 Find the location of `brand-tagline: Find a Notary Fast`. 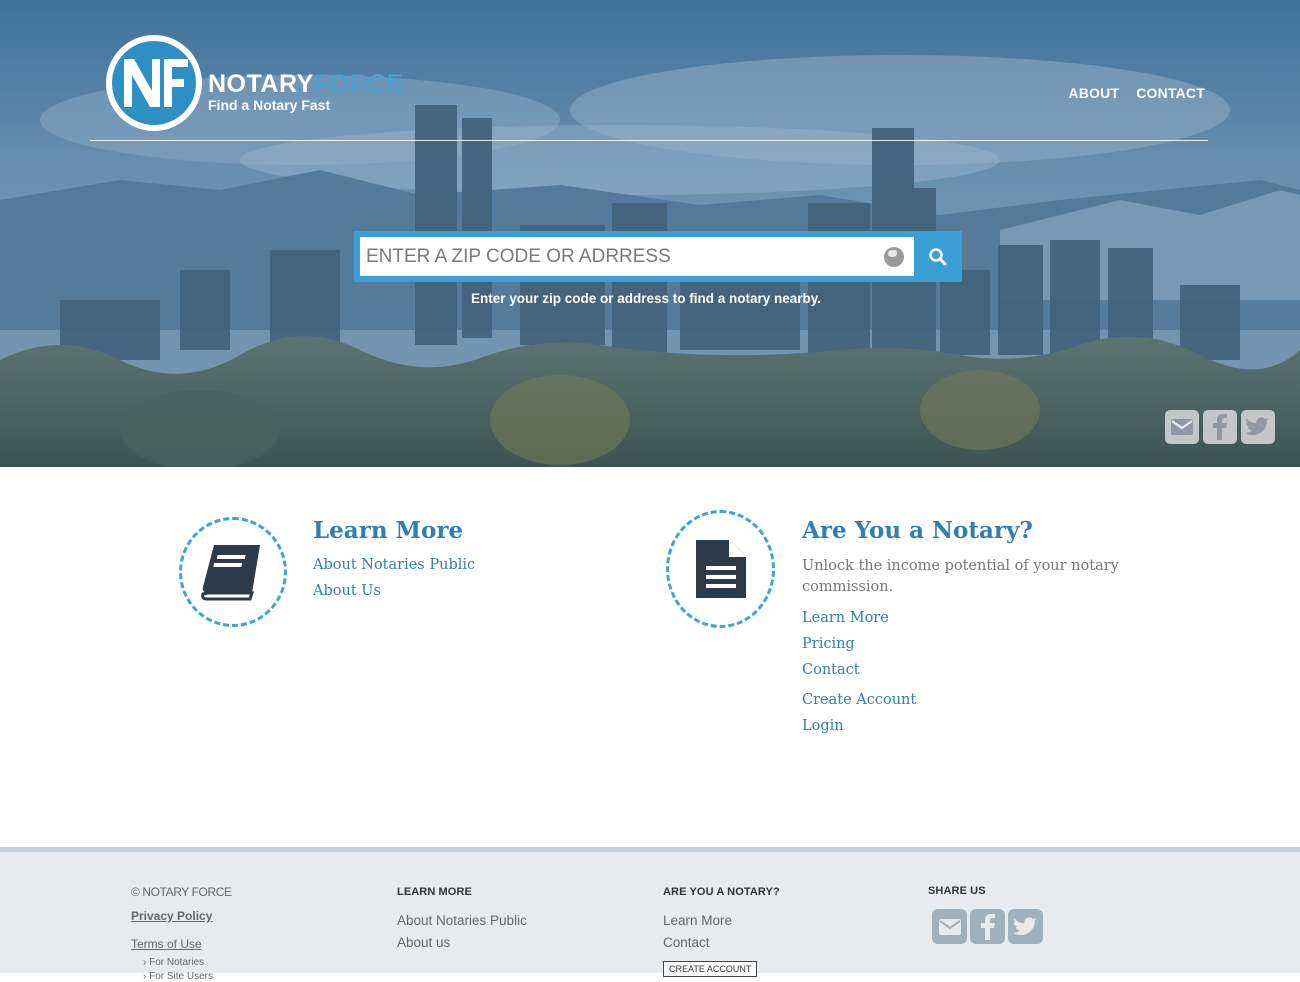

brand-tagline: Find a Notary Fast is located at coordinates (269, 105).